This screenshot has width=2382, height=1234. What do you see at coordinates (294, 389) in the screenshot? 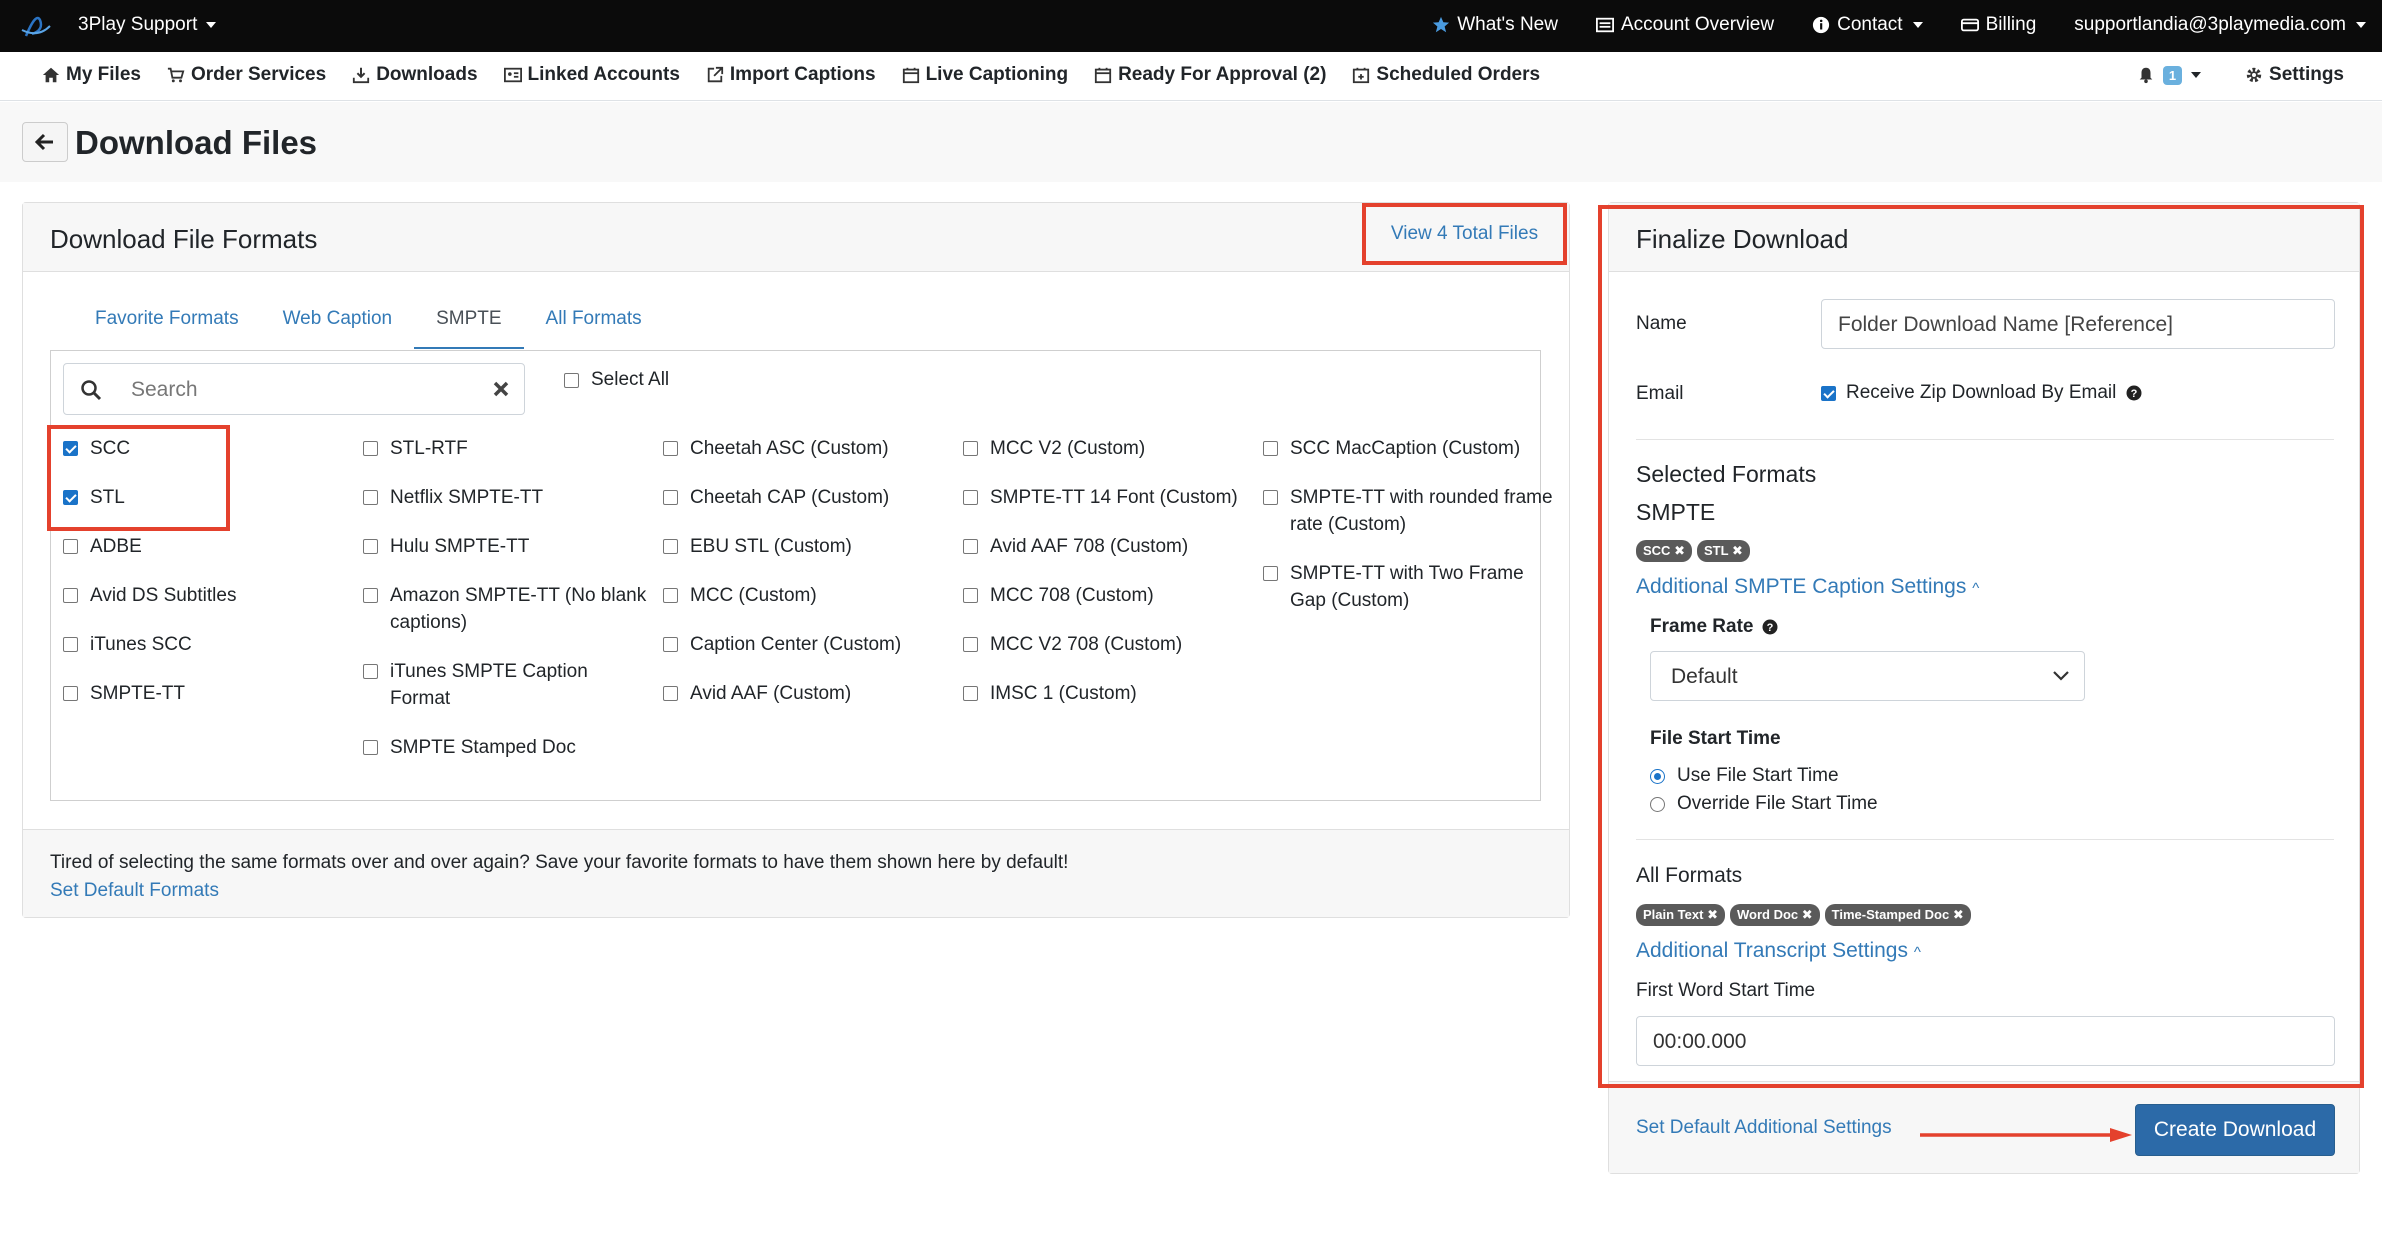
I see `search-input: Search` at bounding box center [294, 389].